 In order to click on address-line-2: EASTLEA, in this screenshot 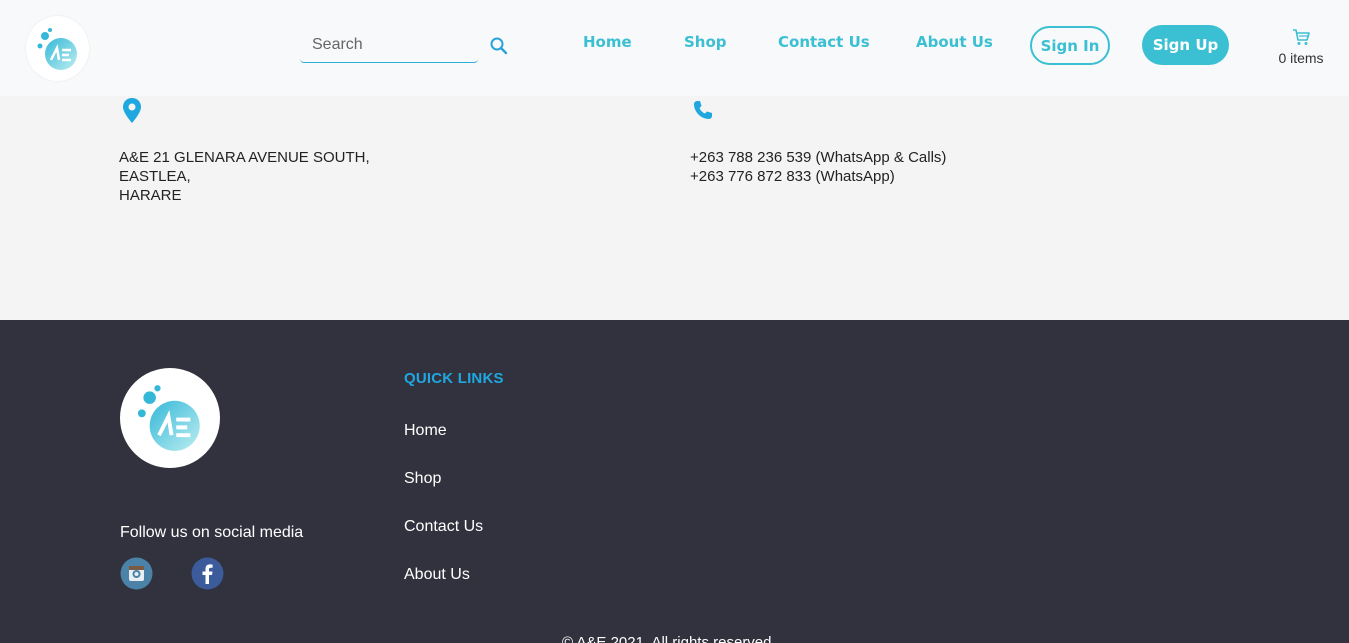, I will do `click(155, 176)`.